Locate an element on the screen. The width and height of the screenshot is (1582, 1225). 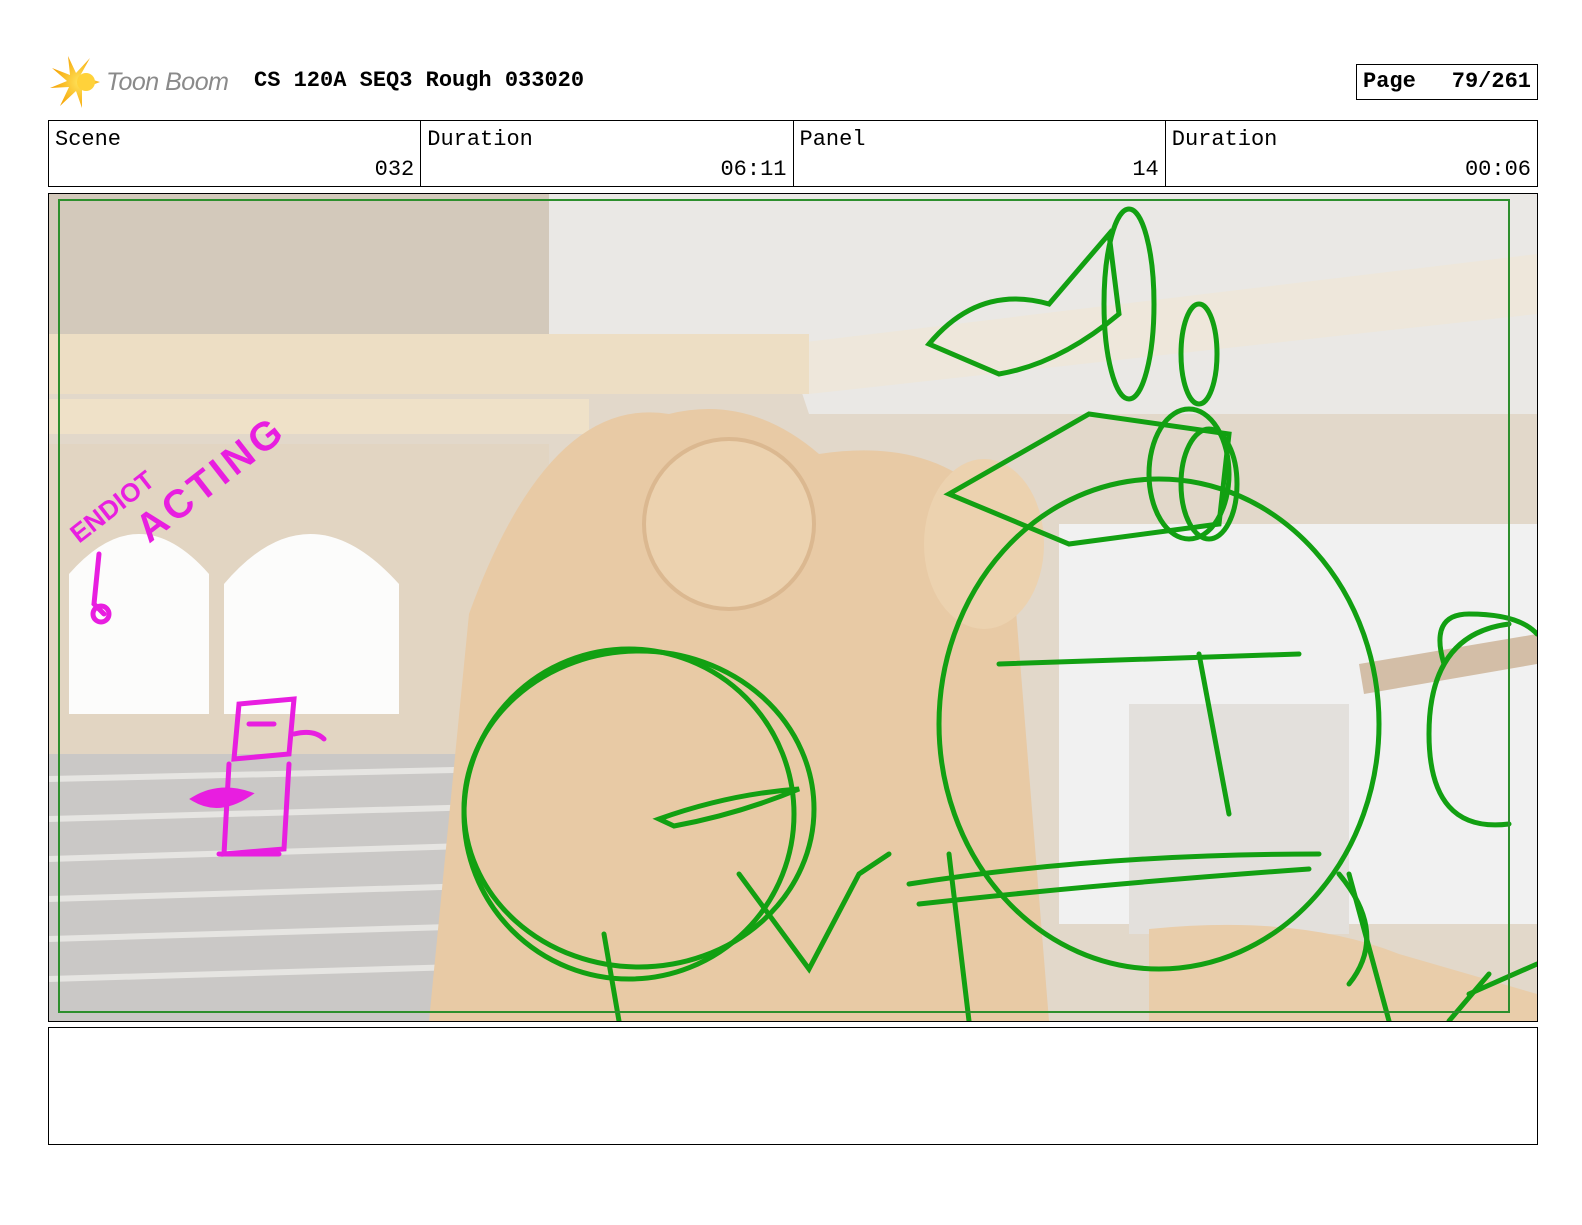
logo-wordmark: Toon Boom is located at coordinates (167, 82).